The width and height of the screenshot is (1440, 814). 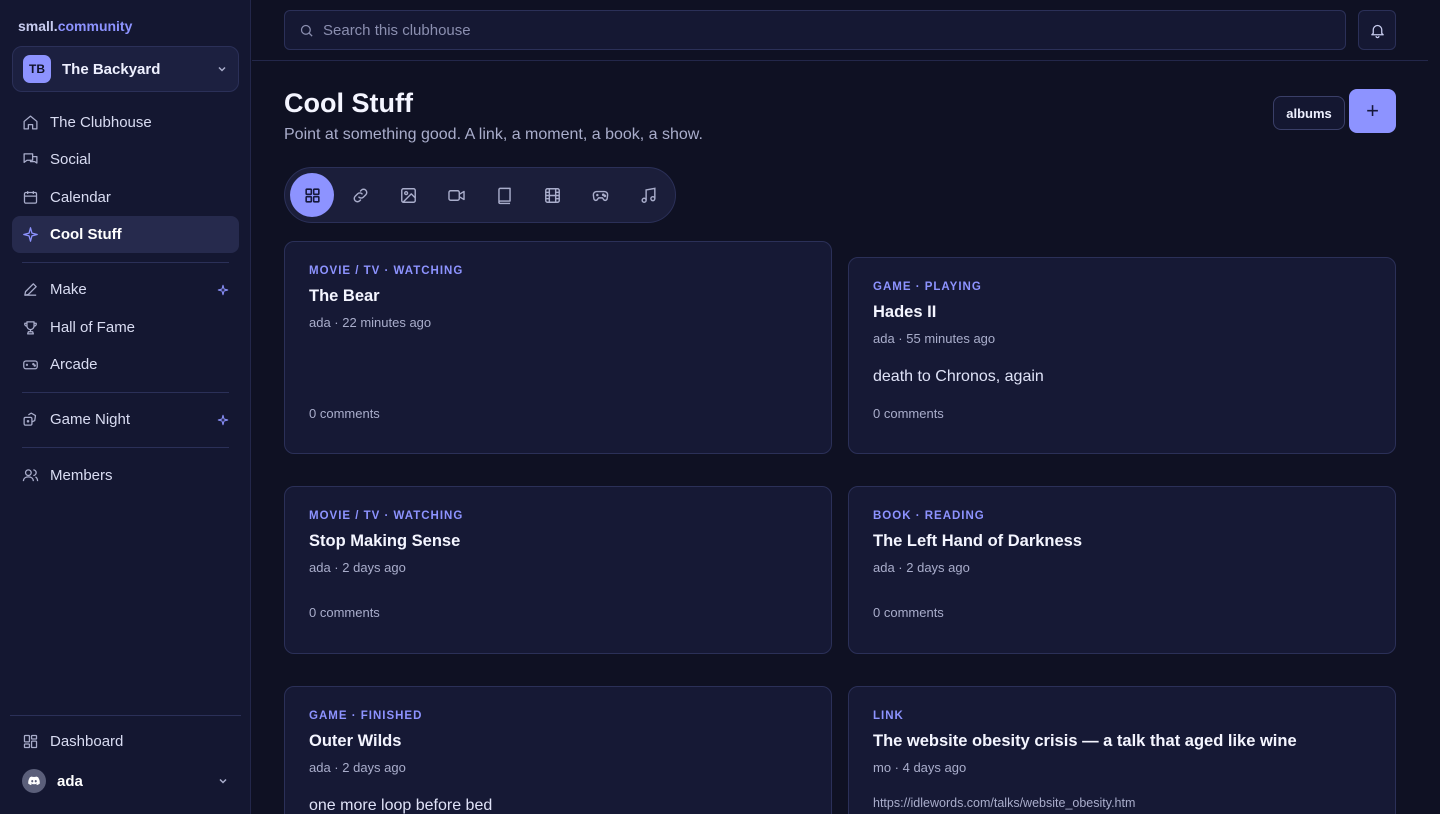 I want to click on home-icon, so click(x=30, y=122).